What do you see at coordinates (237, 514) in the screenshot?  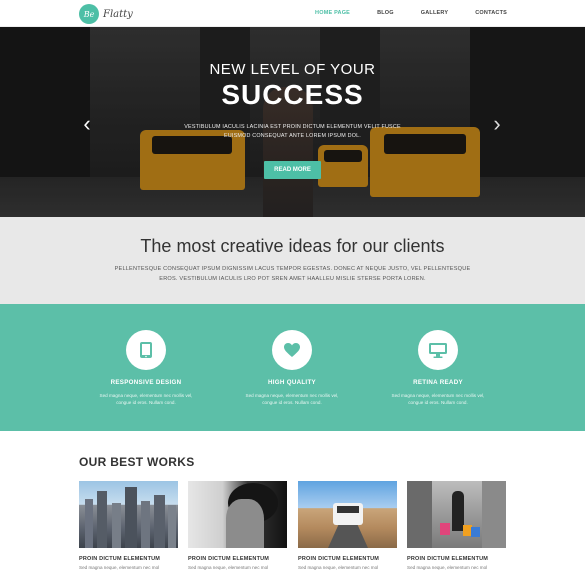 I see `work-image-portrait` at bounding box center [237, 514].